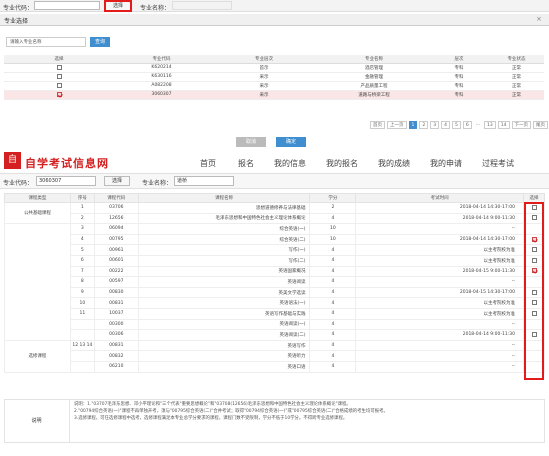  I want to click on filter-select-button: 选择, so click(117, 181).